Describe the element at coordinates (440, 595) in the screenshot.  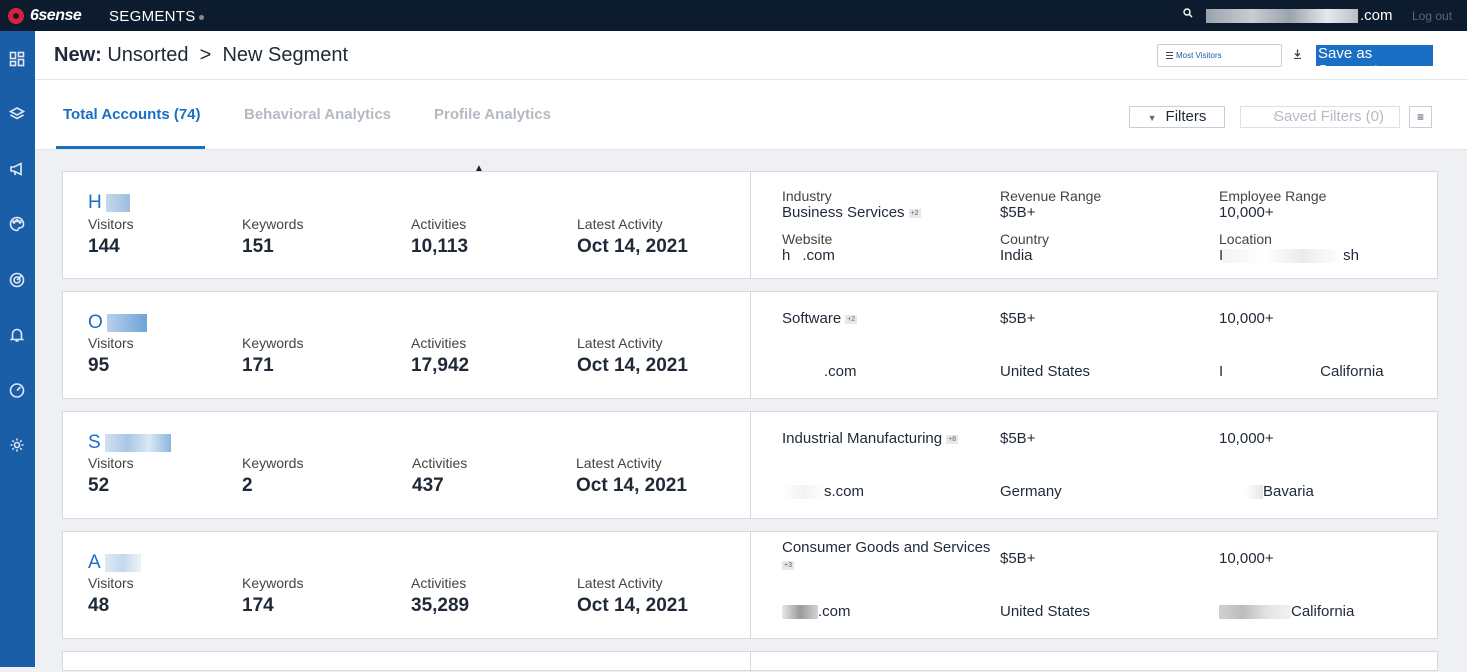
I see `activities-stat: Activities 35,289` at that location.